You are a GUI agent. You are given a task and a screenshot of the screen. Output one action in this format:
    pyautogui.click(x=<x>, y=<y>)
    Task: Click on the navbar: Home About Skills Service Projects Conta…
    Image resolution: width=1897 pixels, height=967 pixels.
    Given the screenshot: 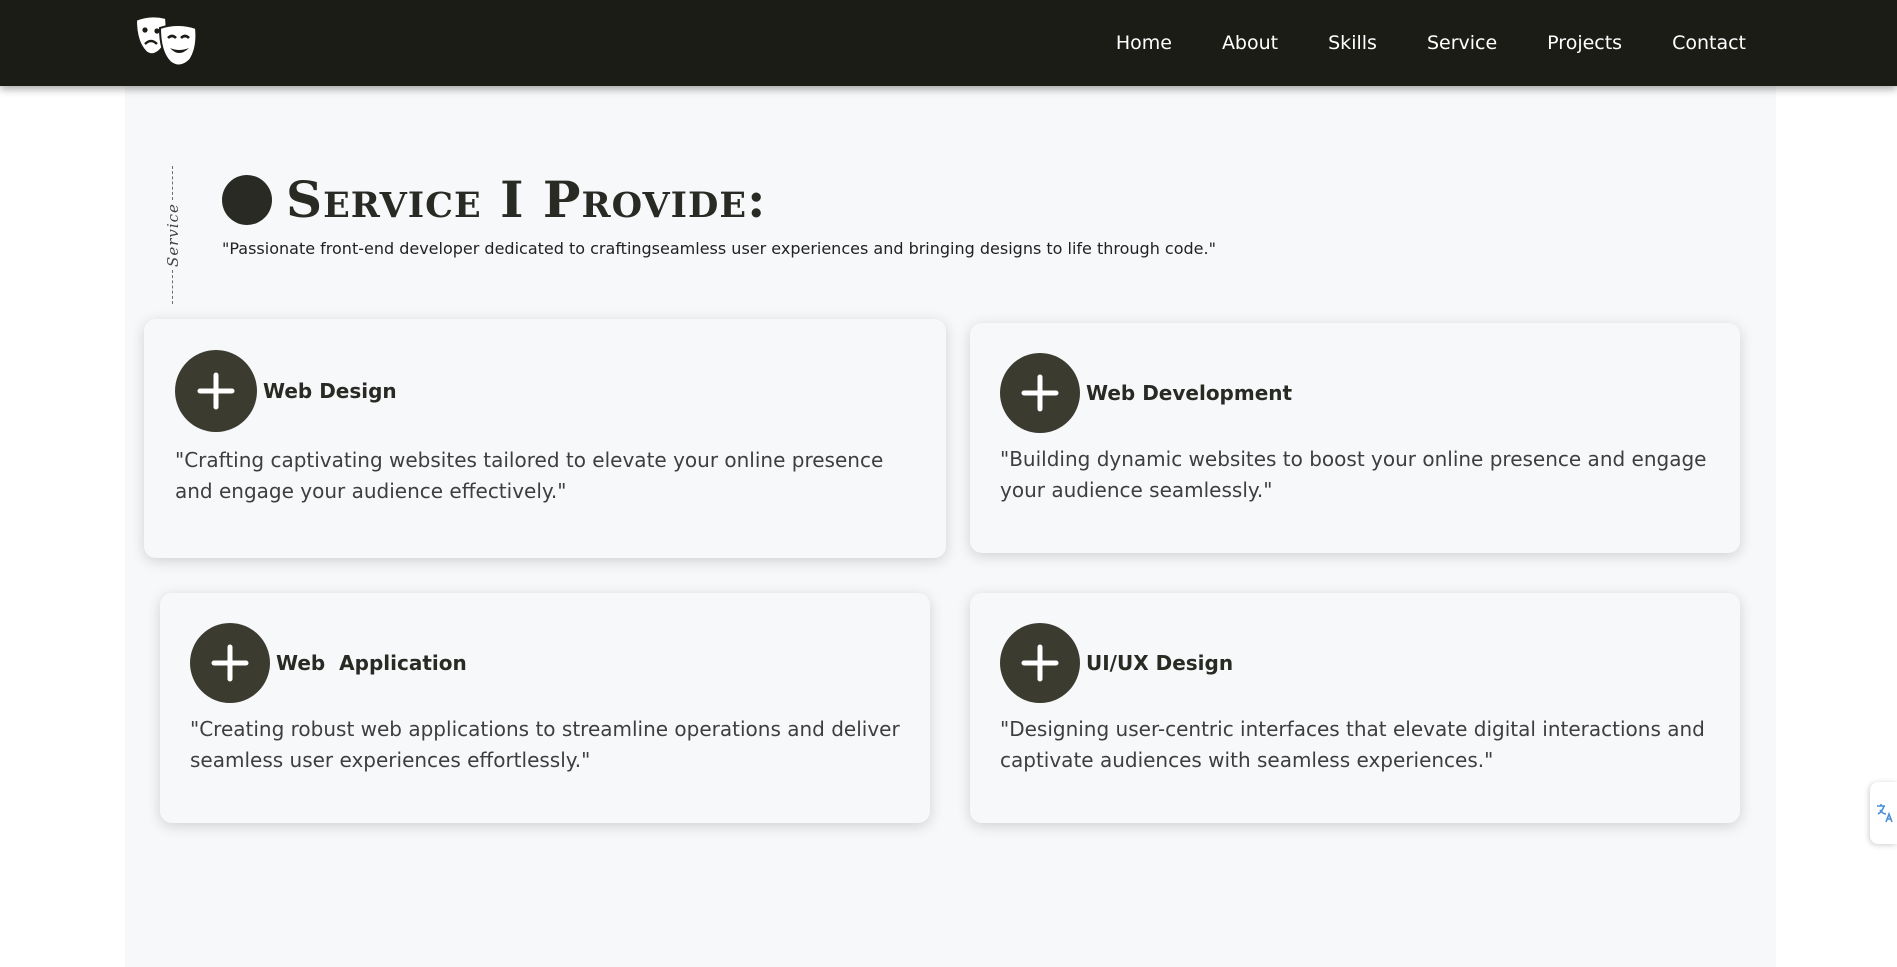 What is the action you would take?
    pyautogui.click(x=948, y=43)
    